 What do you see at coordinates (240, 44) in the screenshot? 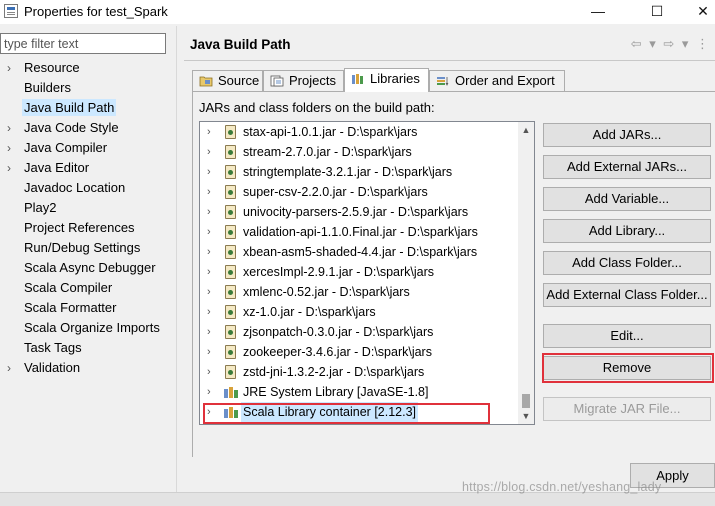
I see `page-title: Java Build Path` at bounding box center [240, 44].